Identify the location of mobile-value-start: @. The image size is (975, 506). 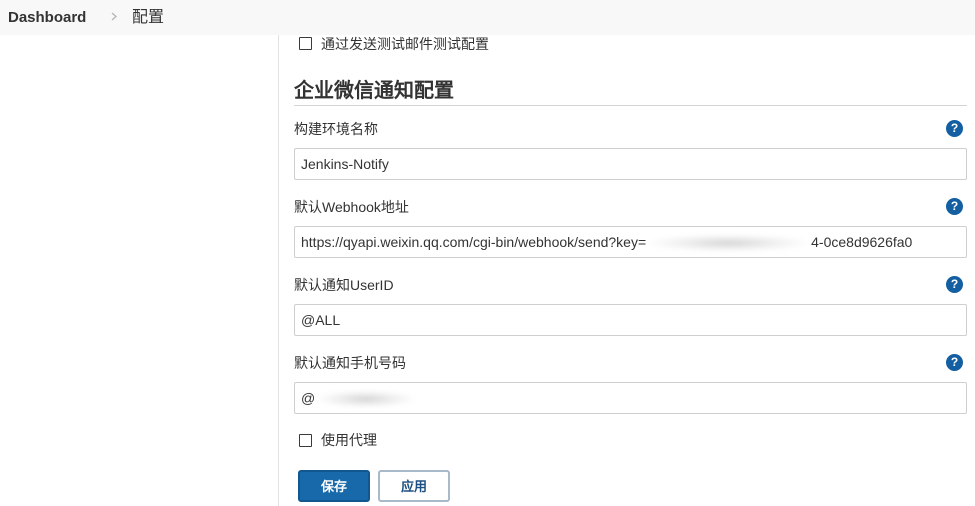
(308, 398).